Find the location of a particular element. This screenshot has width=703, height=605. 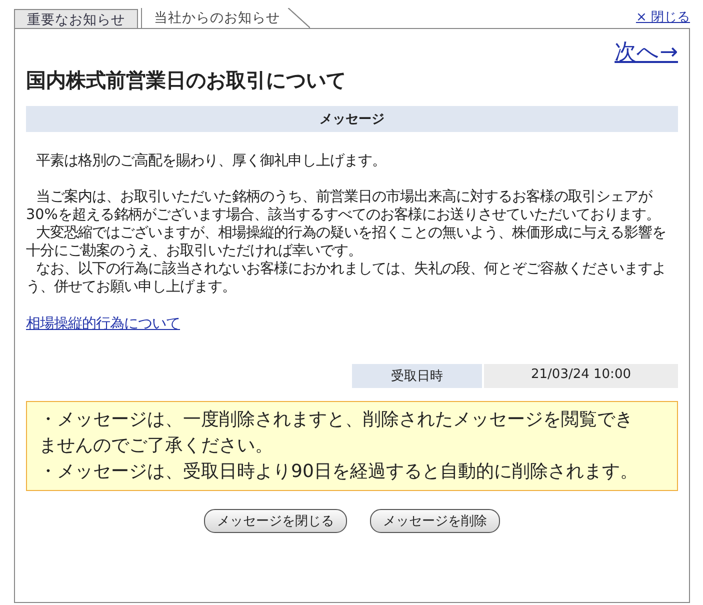

message-paragraph: なお、以下の行為に該当されないお客様におかれましては、失礼の段、何とぞご容赦くださいますよう、併せてお願い申し上げます。 is located at coordinates (346, 278).